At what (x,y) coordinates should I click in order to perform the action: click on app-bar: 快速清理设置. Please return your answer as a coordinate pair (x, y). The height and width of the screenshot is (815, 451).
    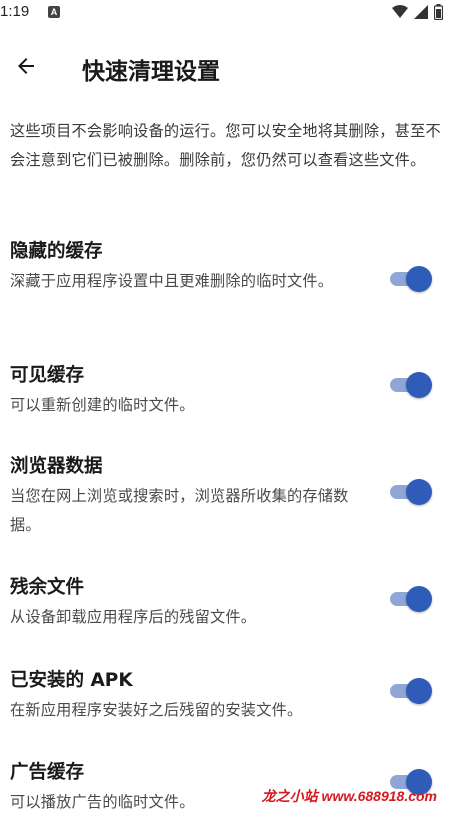
    Looking at the image, I should click on (225, 68).